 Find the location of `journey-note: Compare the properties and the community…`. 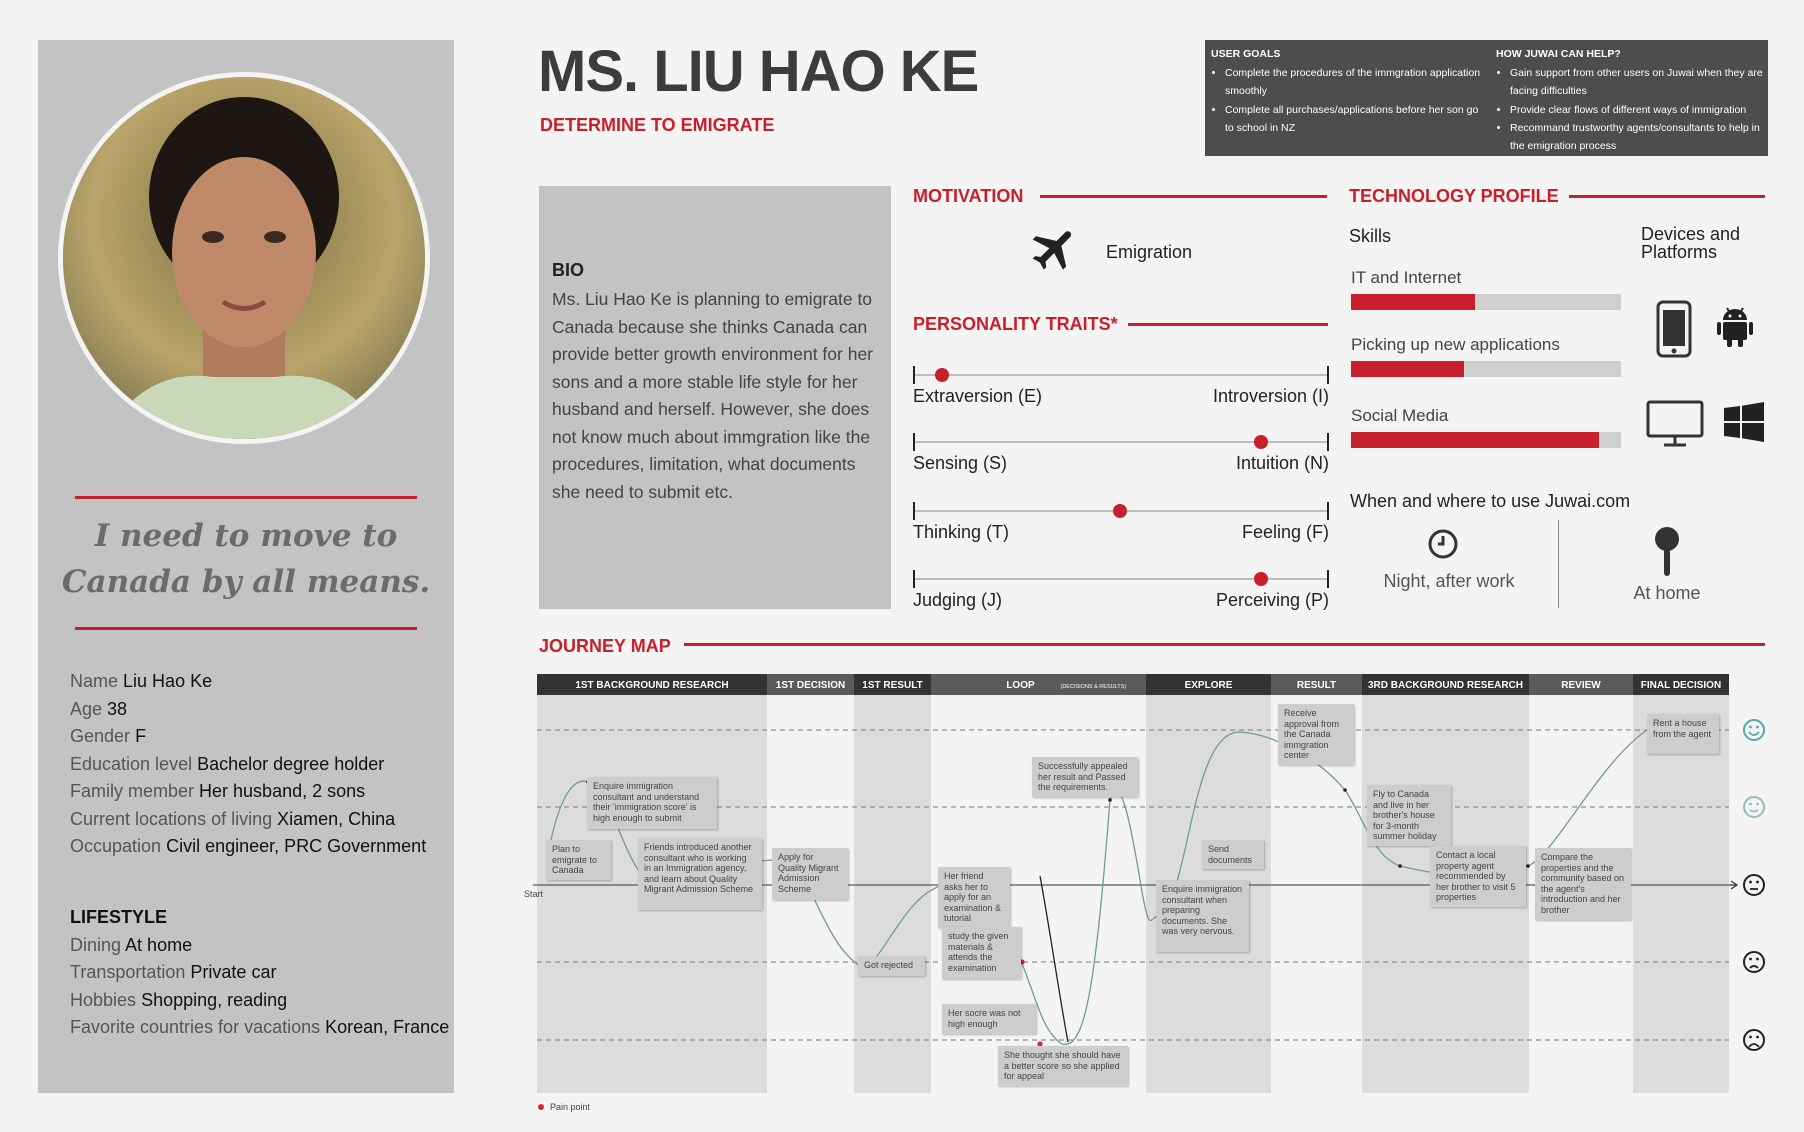

journey-note: Compare the properties and the community… is located at coordinates (1583, 884).